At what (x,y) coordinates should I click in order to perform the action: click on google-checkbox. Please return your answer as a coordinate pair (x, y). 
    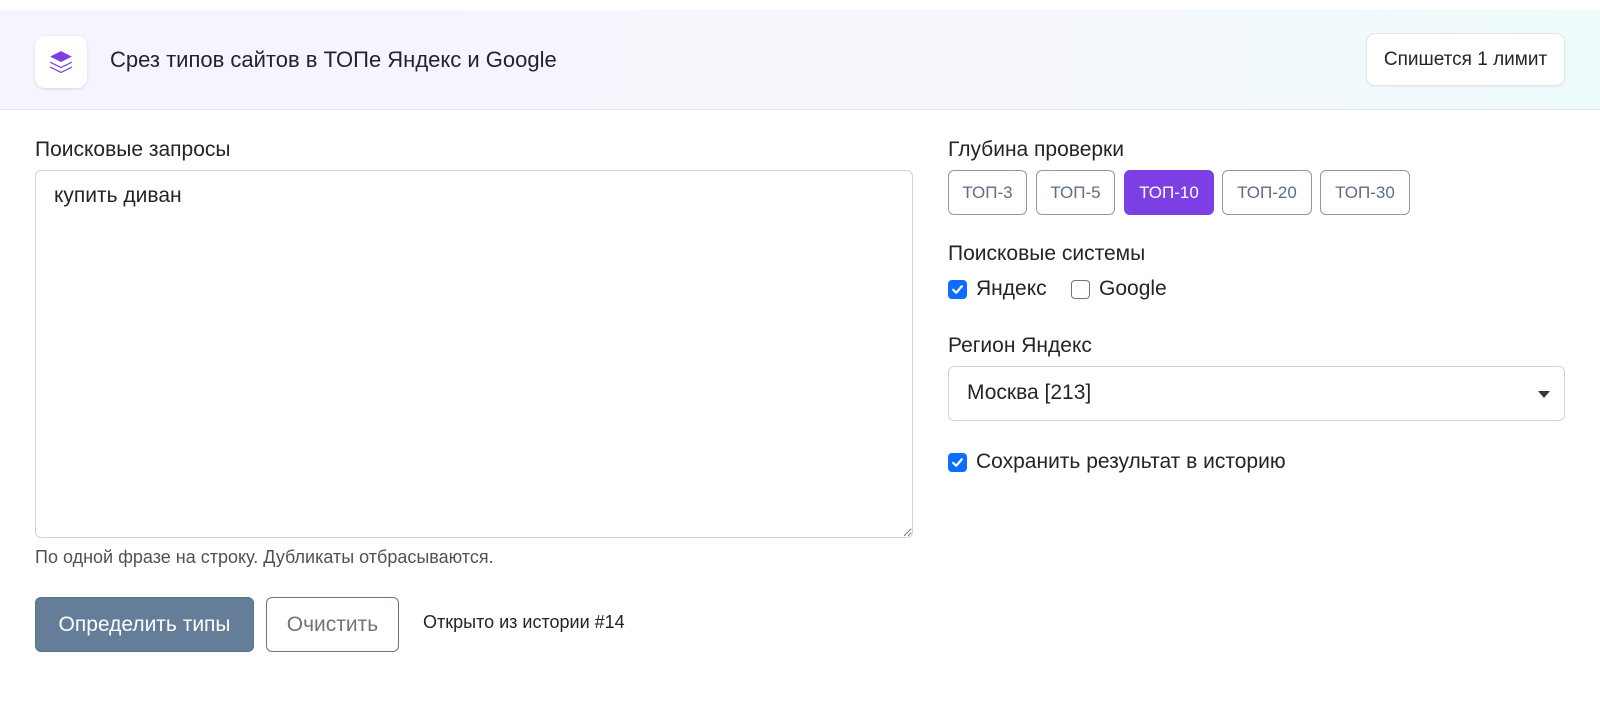
    Looking at the image, I should click on (1080, 289).